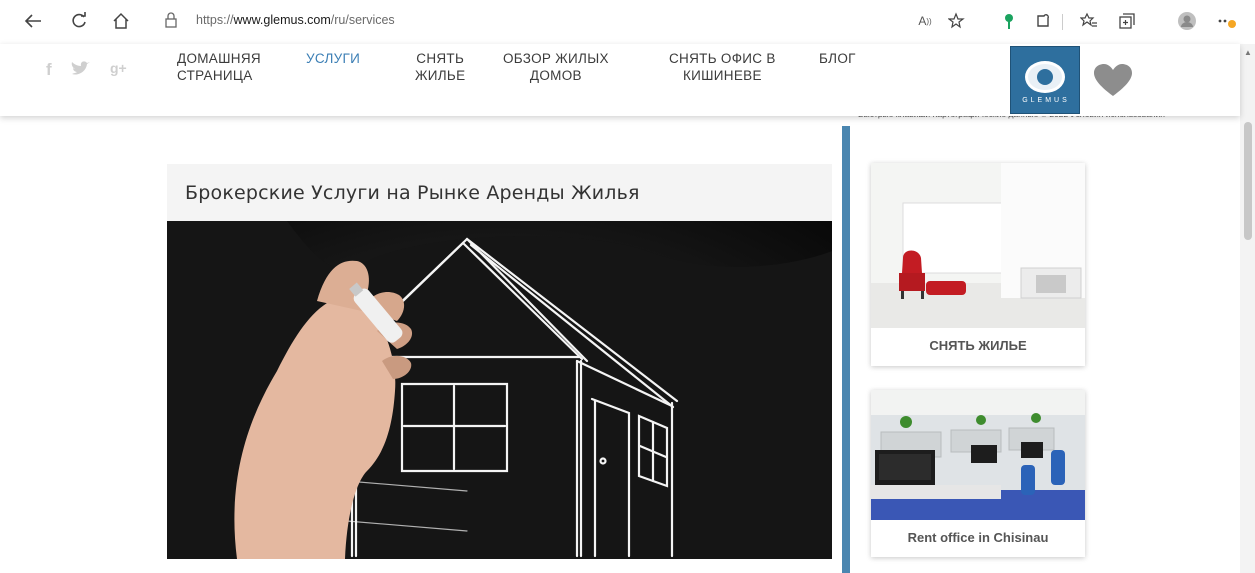 The height and width of the screenshot is (573, 1255). Describe the element at coordinates (978, 455) in the screenshot. I see `rent-office-image` at that location.